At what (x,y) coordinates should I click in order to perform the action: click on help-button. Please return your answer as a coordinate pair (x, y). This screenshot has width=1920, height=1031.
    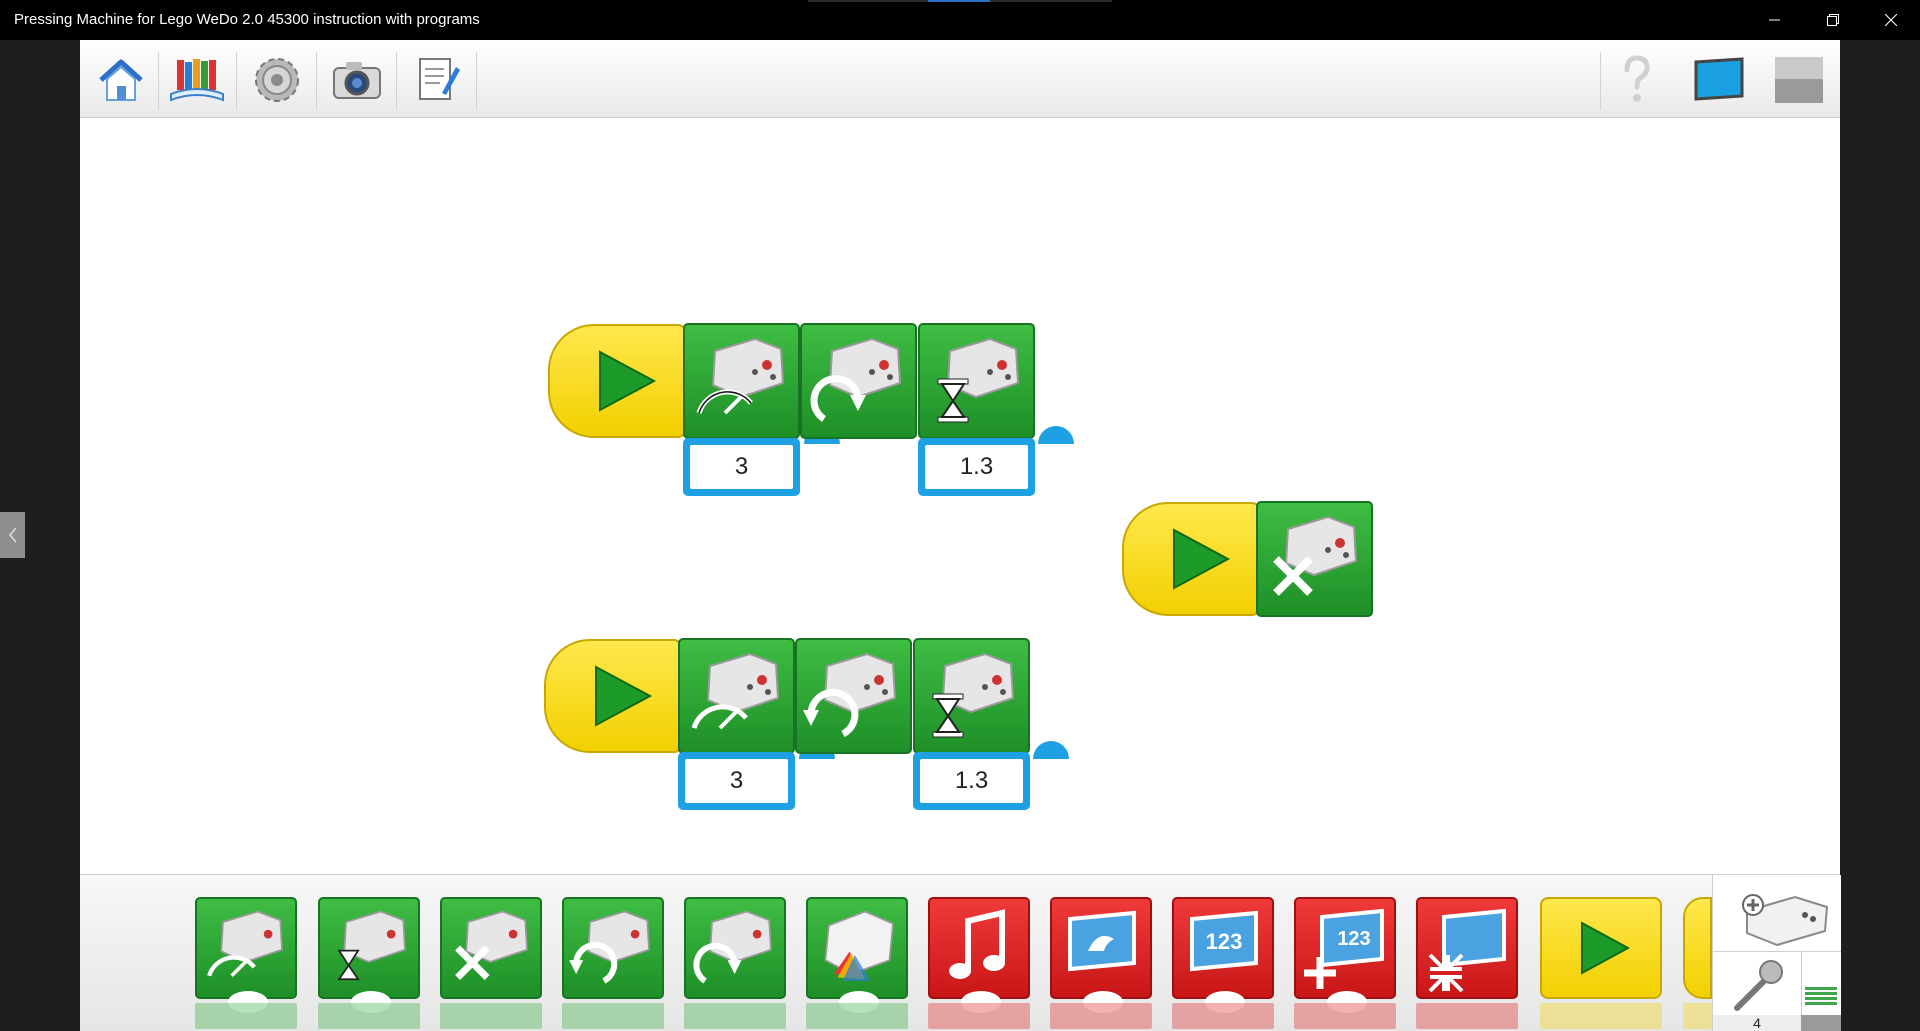
    Looking at the image, I should click on (1637, 80).